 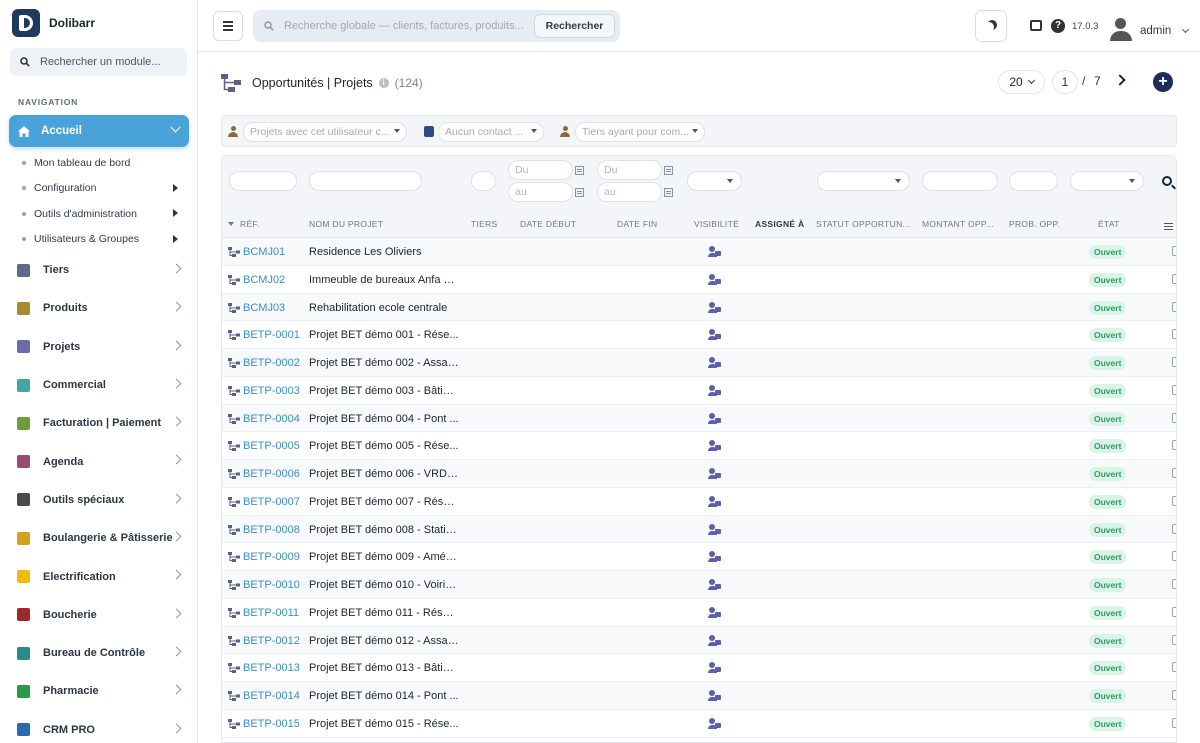 I want to click on project-ref-link: BETP-0003, so click(x=271, y=391).